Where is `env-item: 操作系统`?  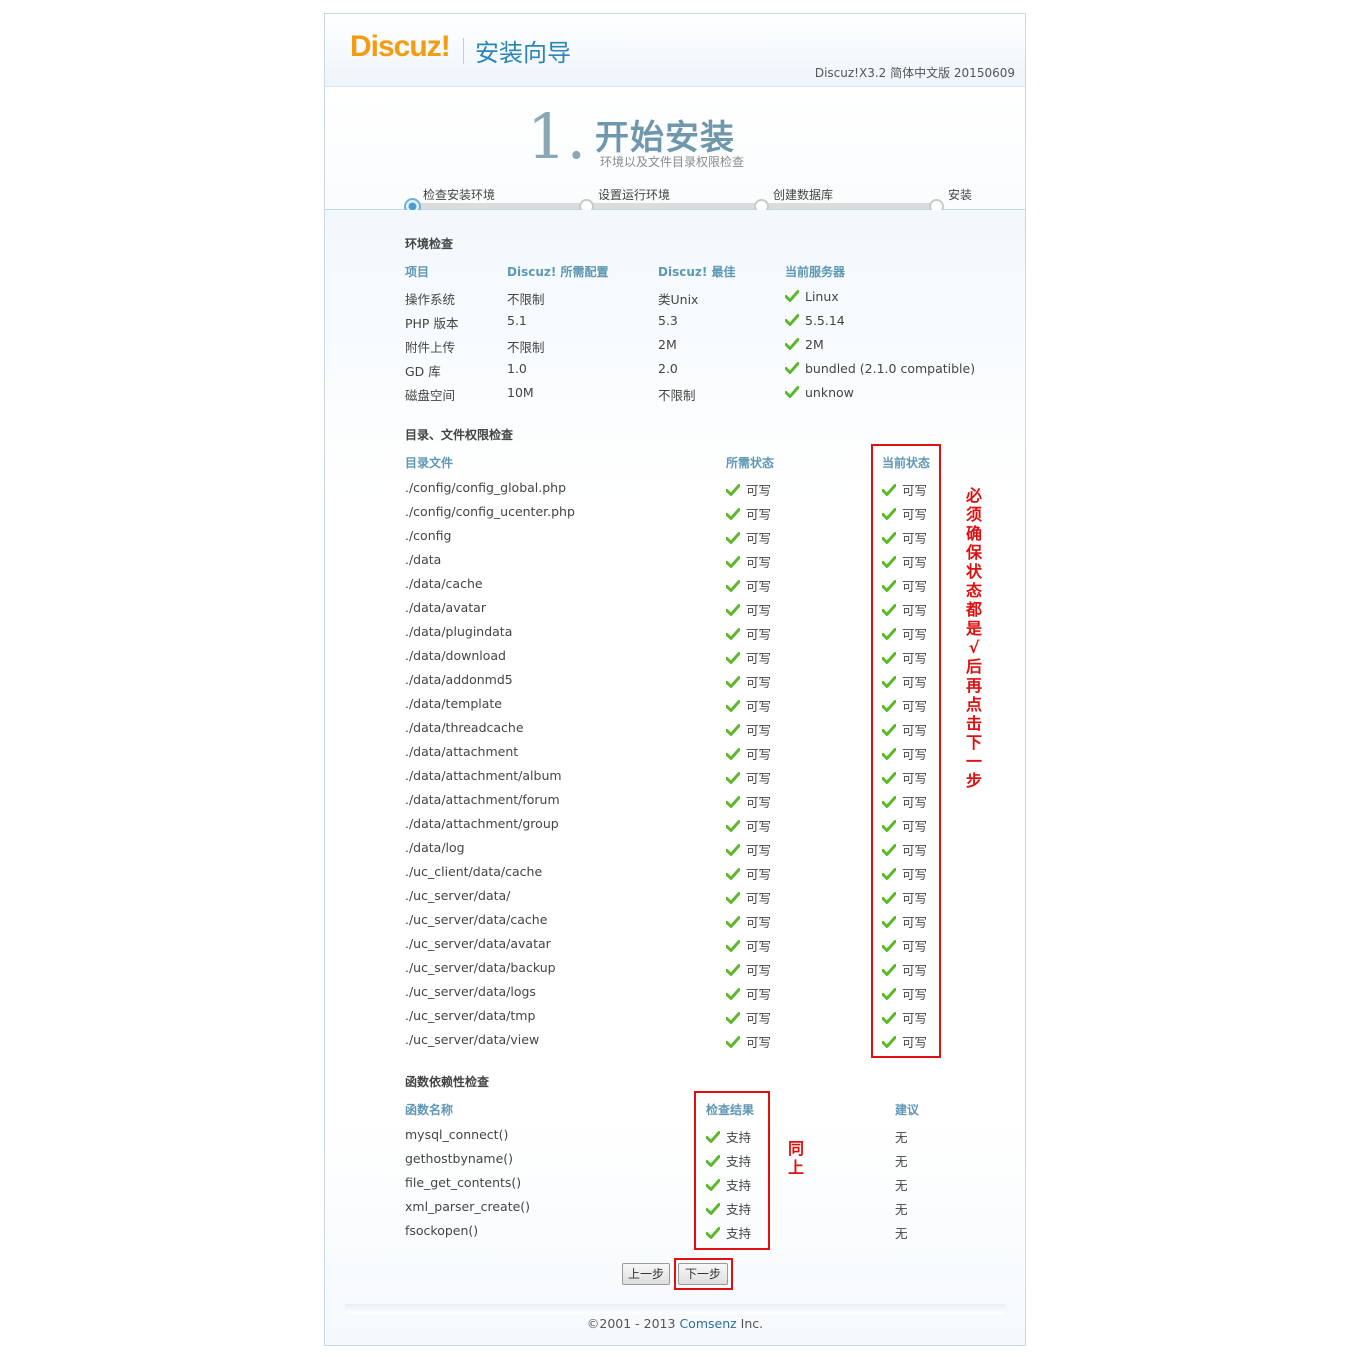 env-item: 操作系统 is located at coordinates (430, 298).